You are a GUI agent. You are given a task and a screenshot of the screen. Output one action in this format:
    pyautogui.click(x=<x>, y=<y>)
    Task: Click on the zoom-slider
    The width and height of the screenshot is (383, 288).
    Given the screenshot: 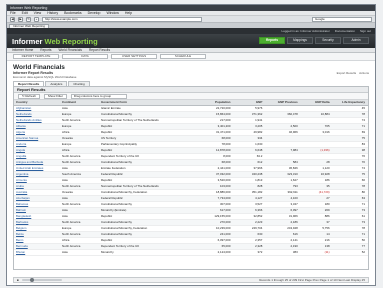 What is the action you would take?
    pyautogui.click(x=41, y=280)
    